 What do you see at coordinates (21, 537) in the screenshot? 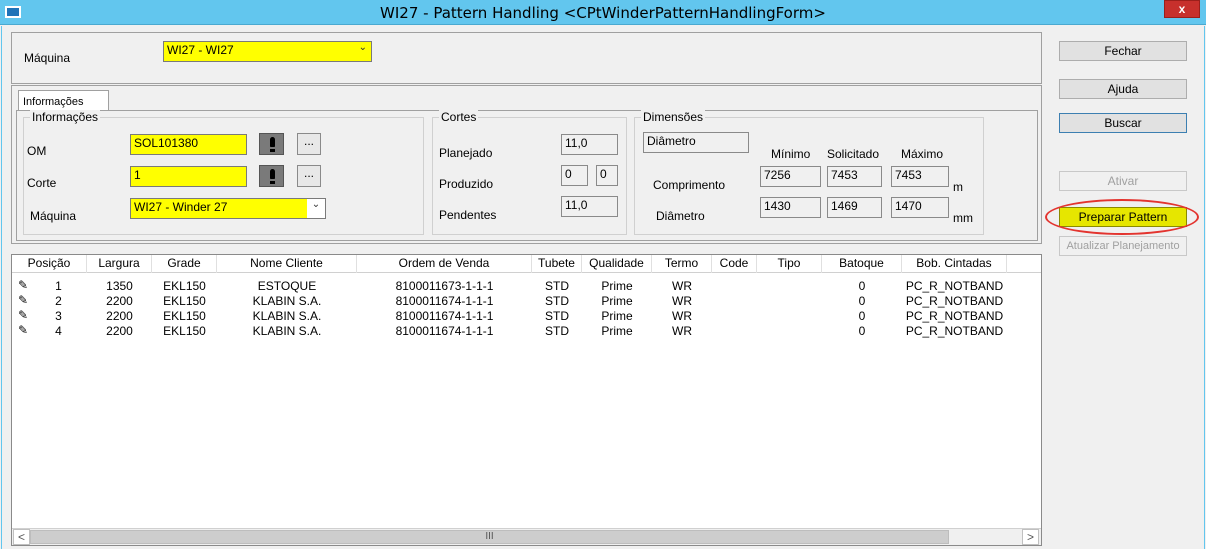
I see `scroll-left-button: <` at bounding box center [21, 537].